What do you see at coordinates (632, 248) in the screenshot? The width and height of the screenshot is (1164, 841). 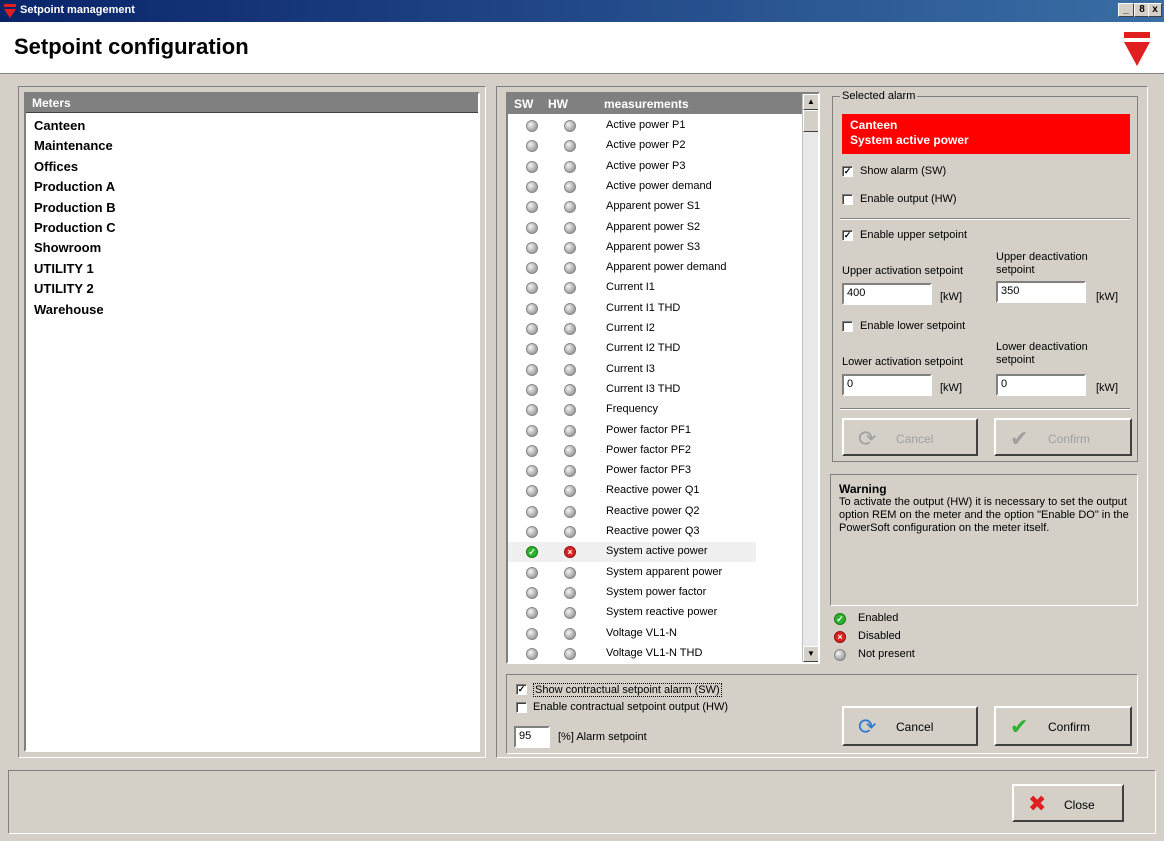 I see `measurement-row: Apparent power S3` at bounding box center [632, 248].